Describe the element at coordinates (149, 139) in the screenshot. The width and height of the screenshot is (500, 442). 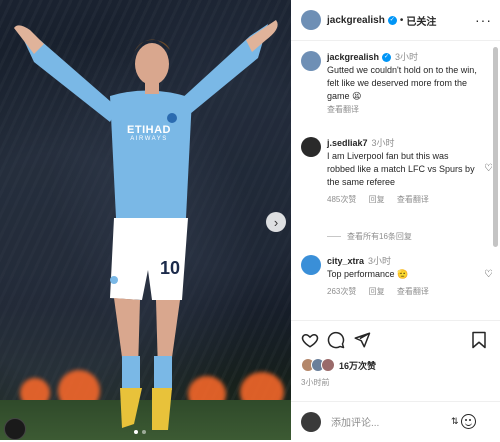
I see `shirt-sponsor-line2: AIRWAYS` at that location.